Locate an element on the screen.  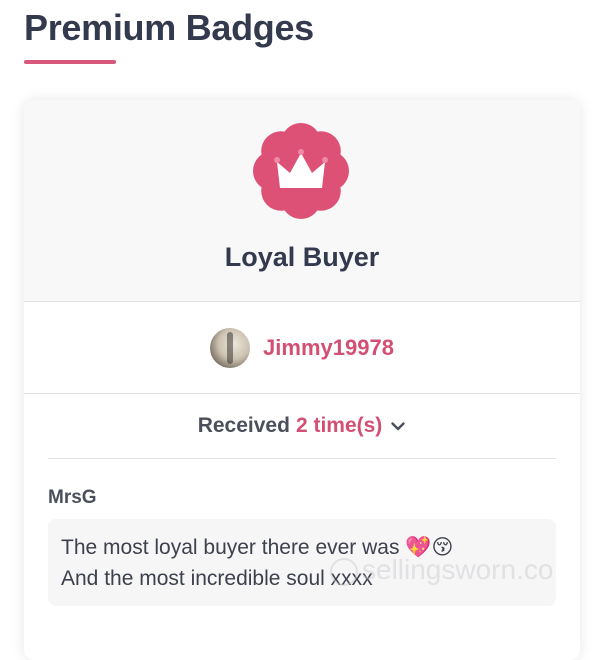
received-toggle: Received 2 time(s) is located at coordinates (302, 426).